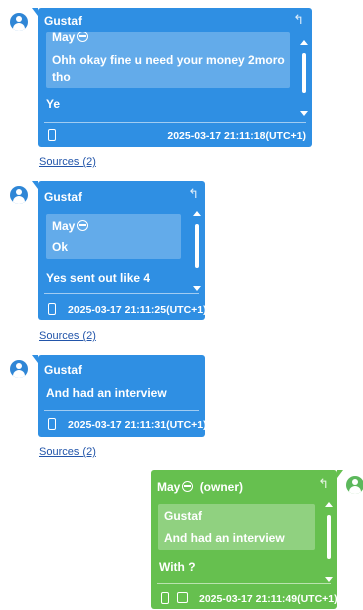 This screenshot has height=610, width=363. What do you see at coordinates (137, 425) in the screenshot?
I see `message-timestamp: 2025-03-17 21:11:31(UTC+1)` at bounding box center [137, 425].